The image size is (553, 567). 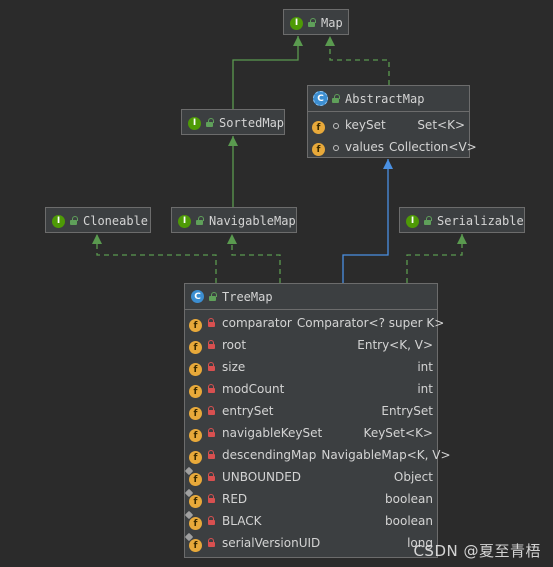 I want to click on field-row: f navigableKeySet KeySet<K>, so click(x=311, y=433).